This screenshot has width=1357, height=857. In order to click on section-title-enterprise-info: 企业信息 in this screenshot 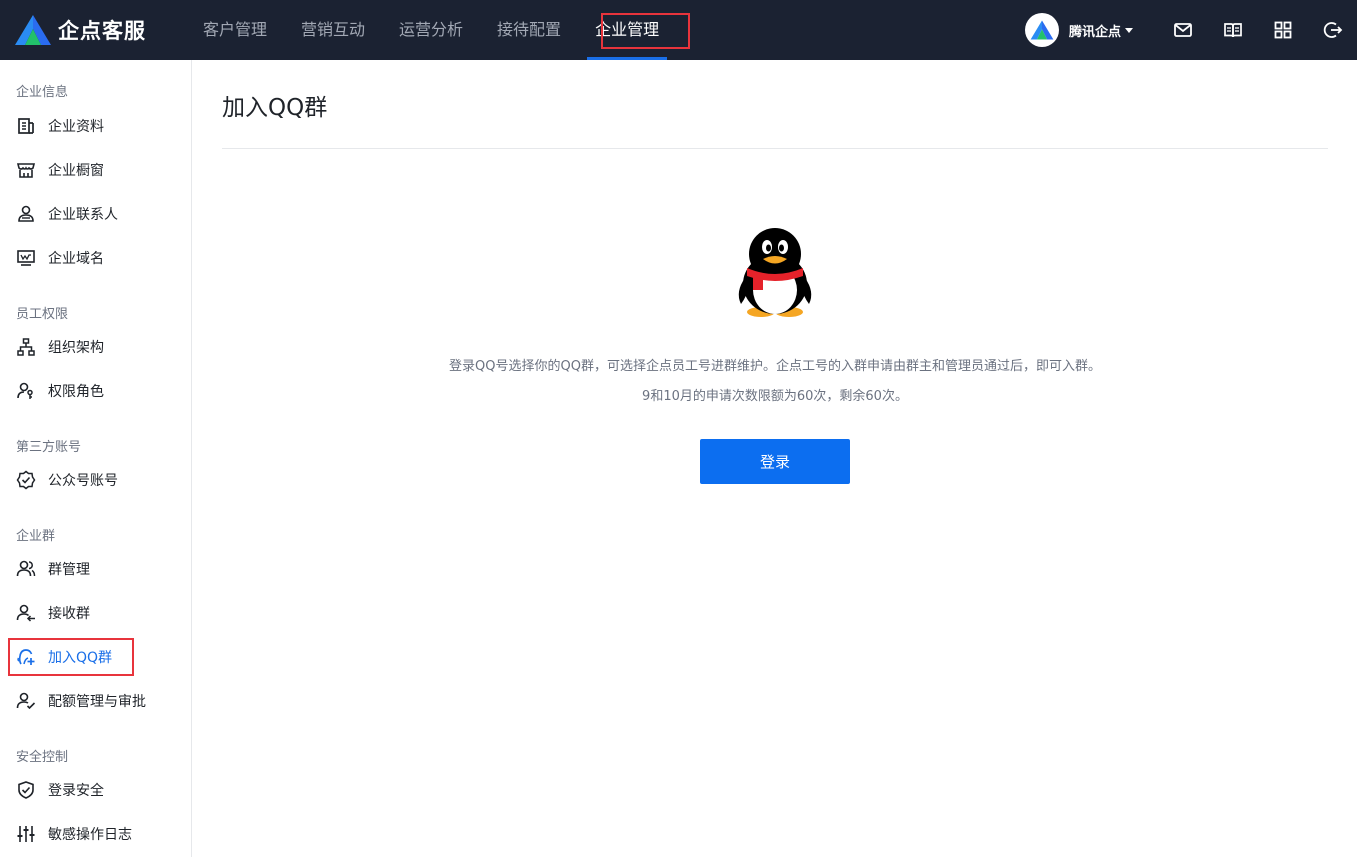, I will do `click(42, 90)`.